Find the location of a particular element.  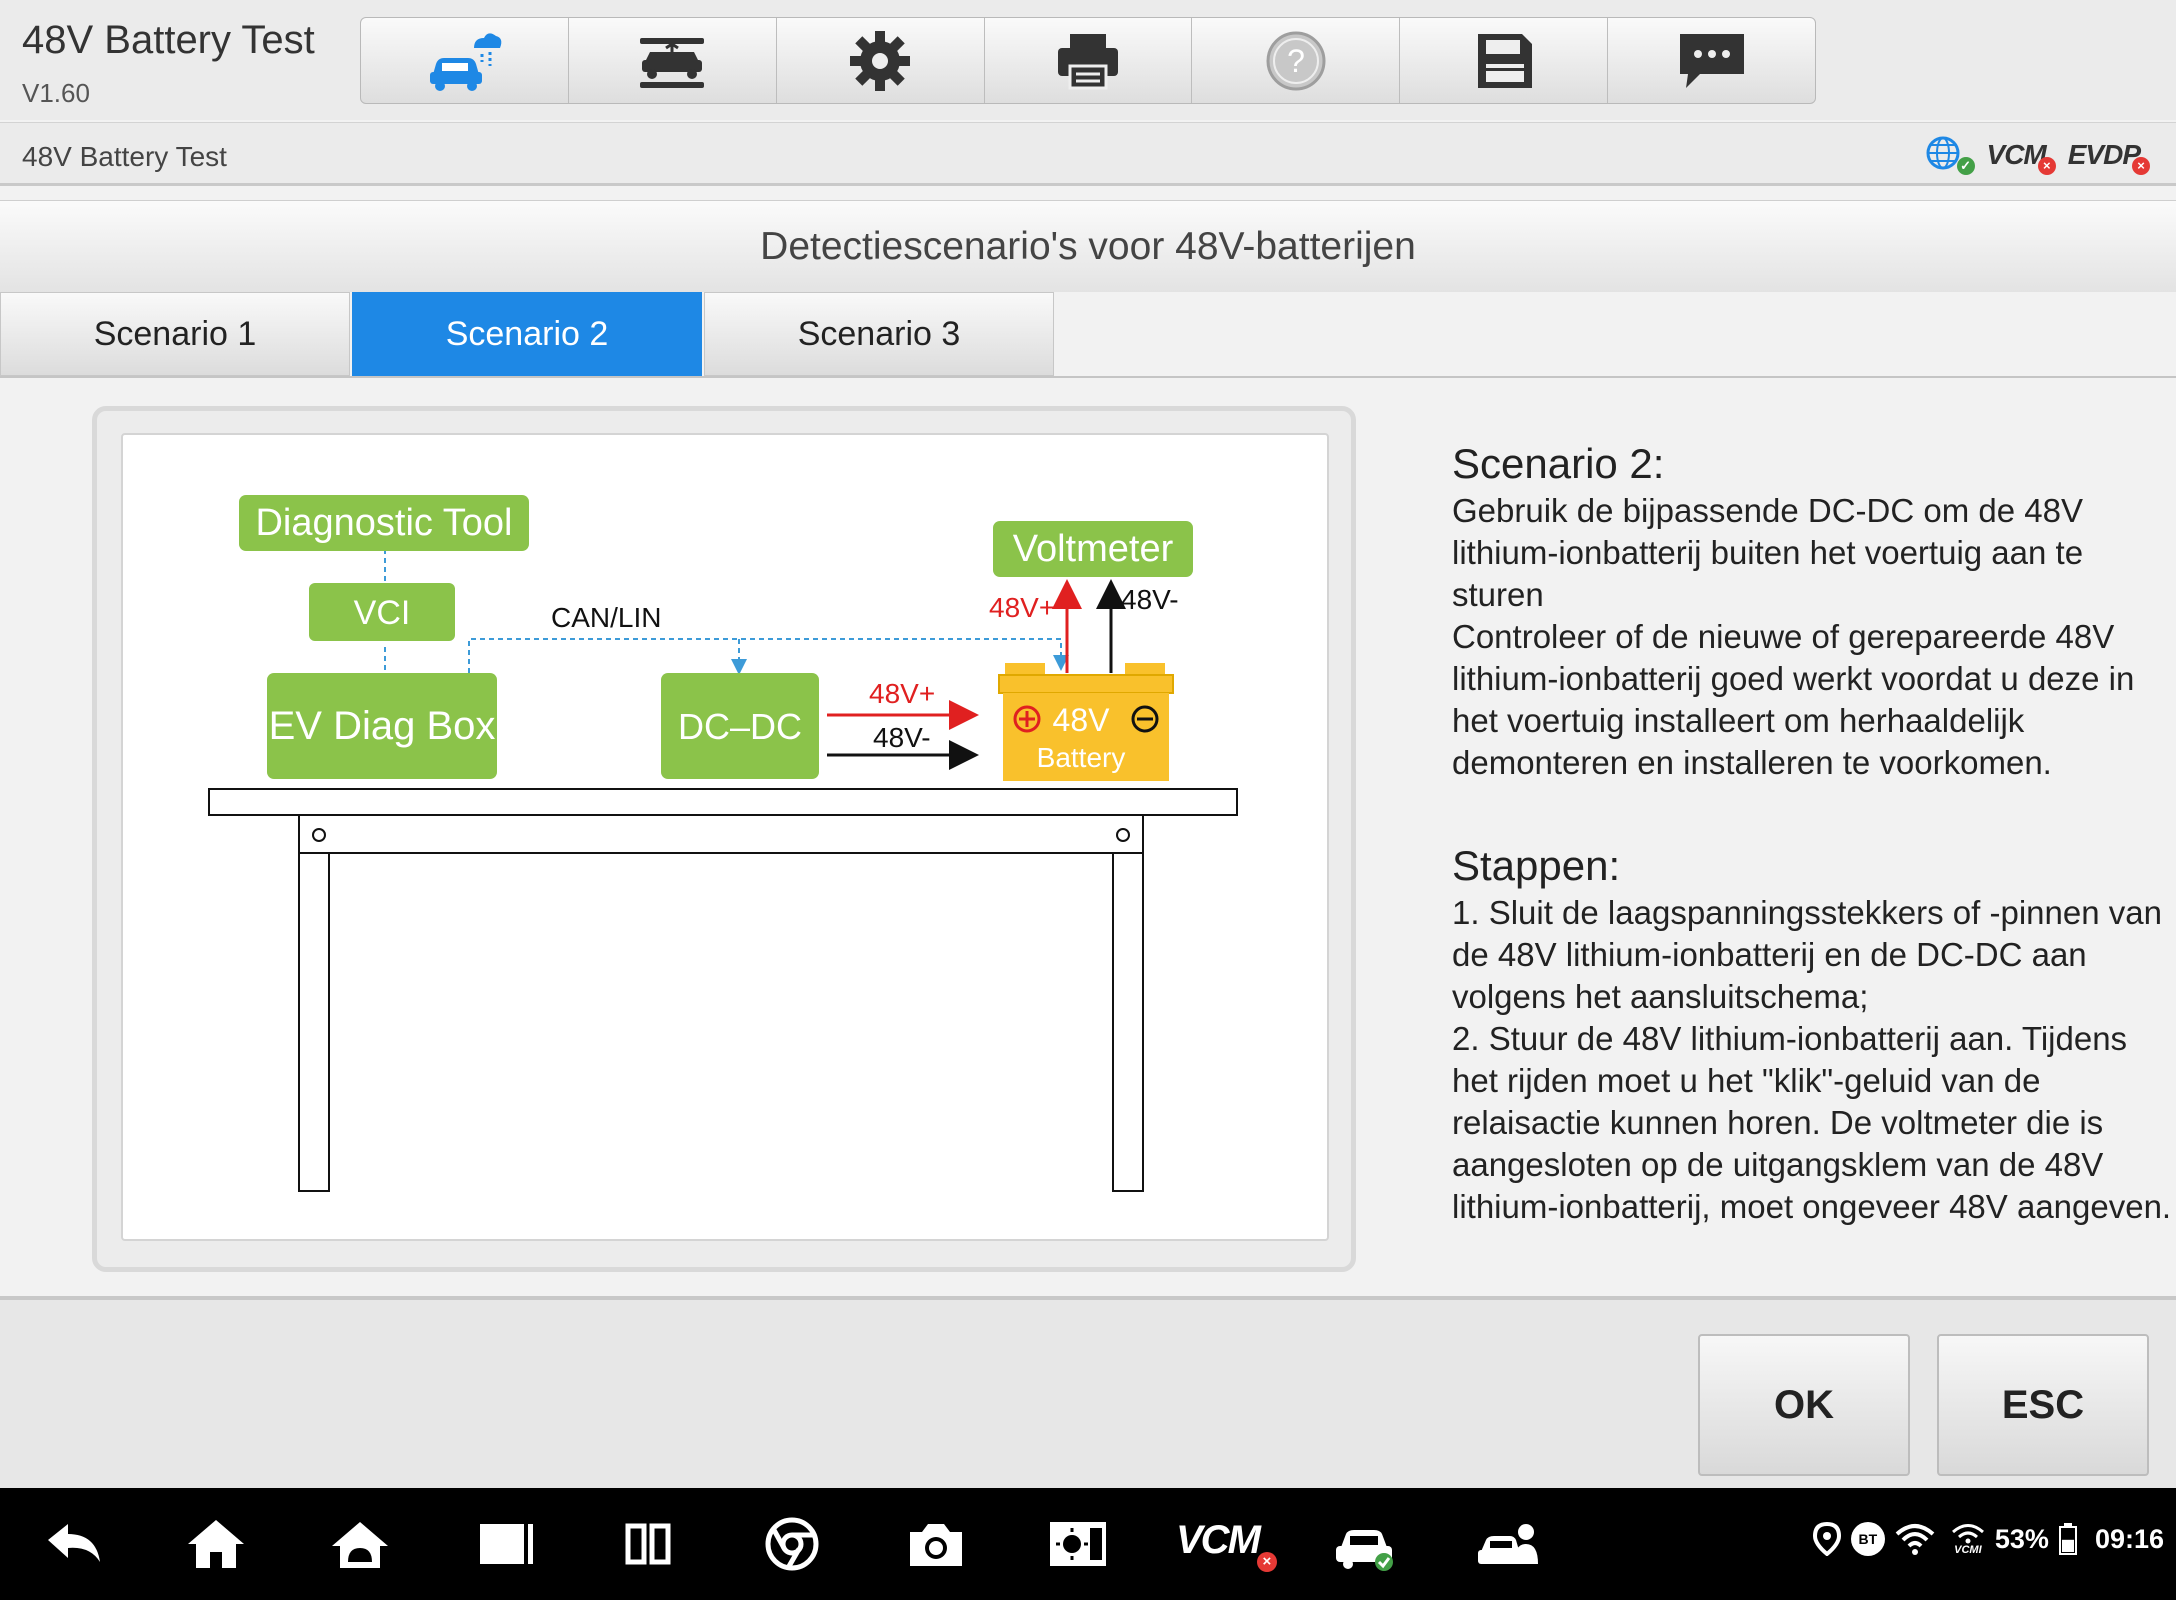

car-person-icon is located at coordinates (1508, 1544).